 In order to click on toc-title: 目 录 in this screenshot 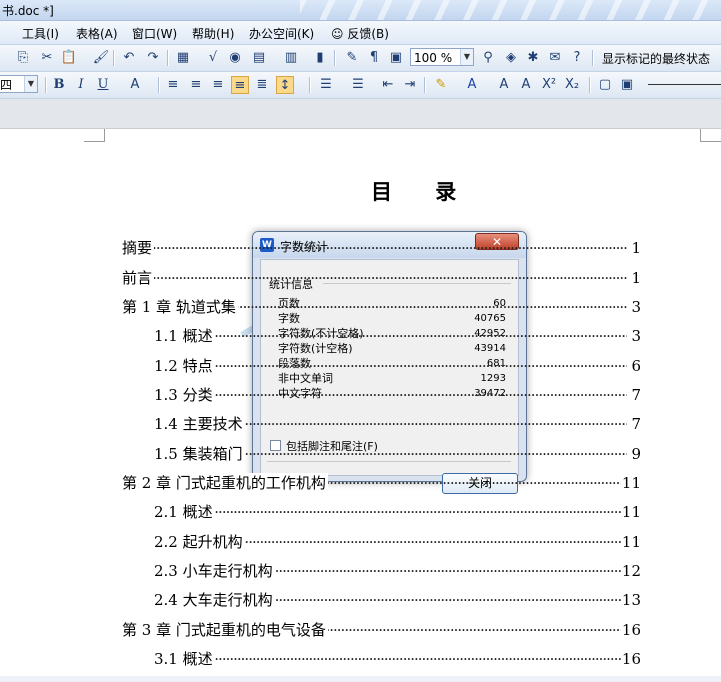, I will do `click(423, 191)`.